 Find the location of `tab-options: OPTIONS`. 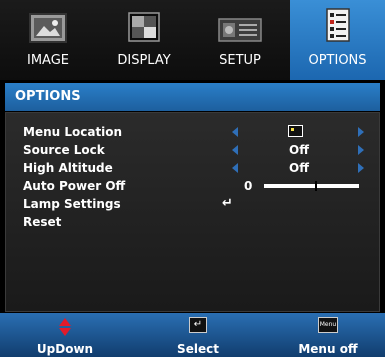

tab-options: OPTIONS is located at coordinates (337, 40).